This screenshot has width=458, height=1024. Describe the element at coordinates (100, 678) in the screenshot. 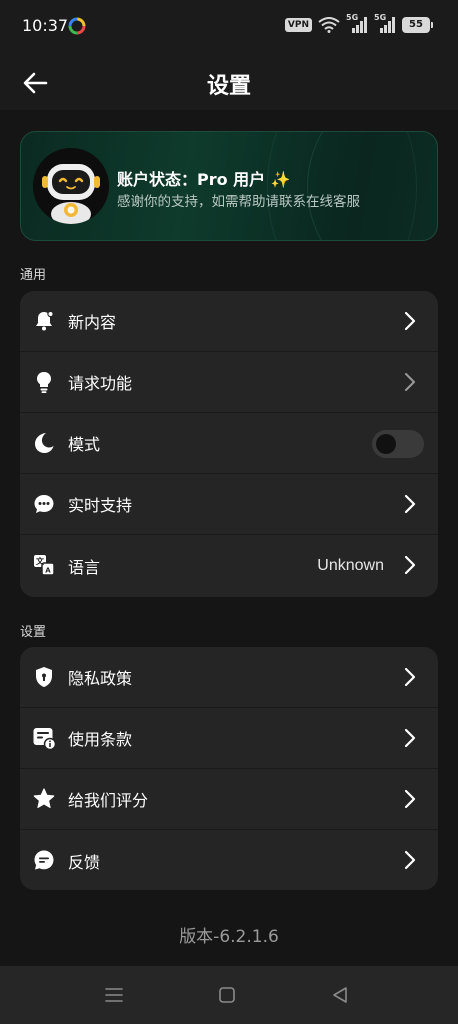

I see `row-label: 隐私政策` at that location.